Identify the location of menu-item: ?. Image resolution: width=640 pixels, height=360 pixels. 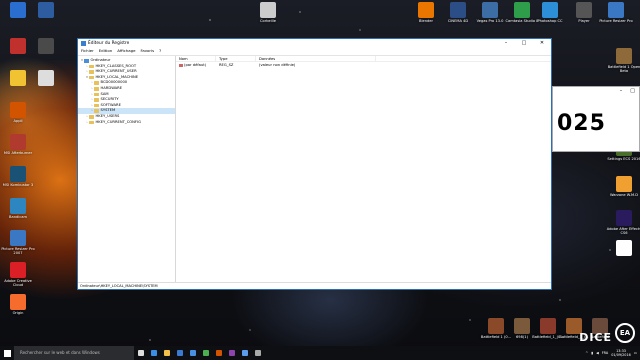
(160, 51).